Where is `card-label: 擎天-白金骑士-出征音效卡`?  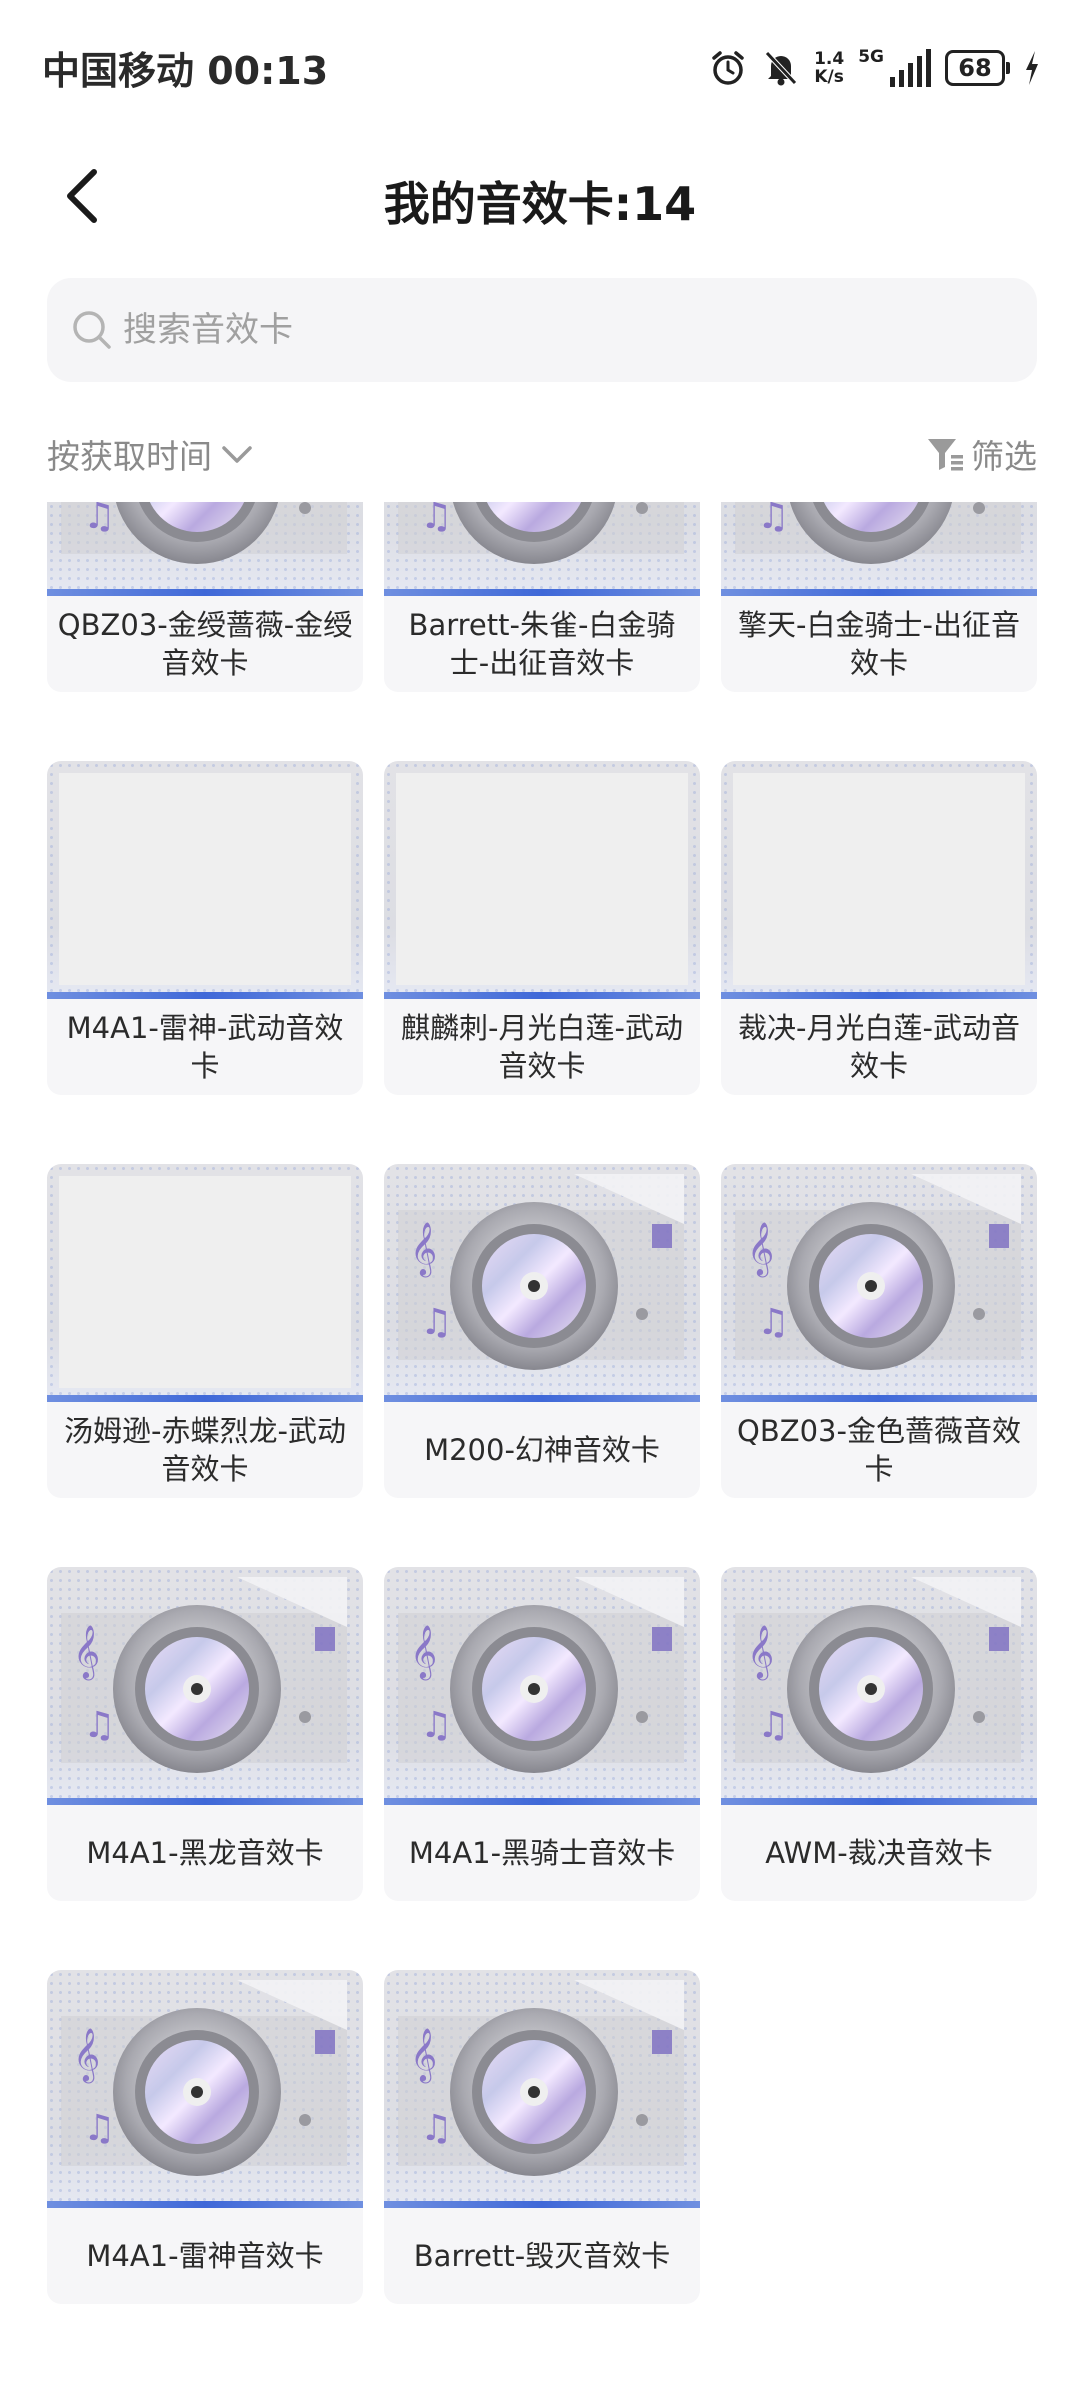
card-label: 擎天-白金骑士-出征音效卡 is located at coordinates (879, 644).